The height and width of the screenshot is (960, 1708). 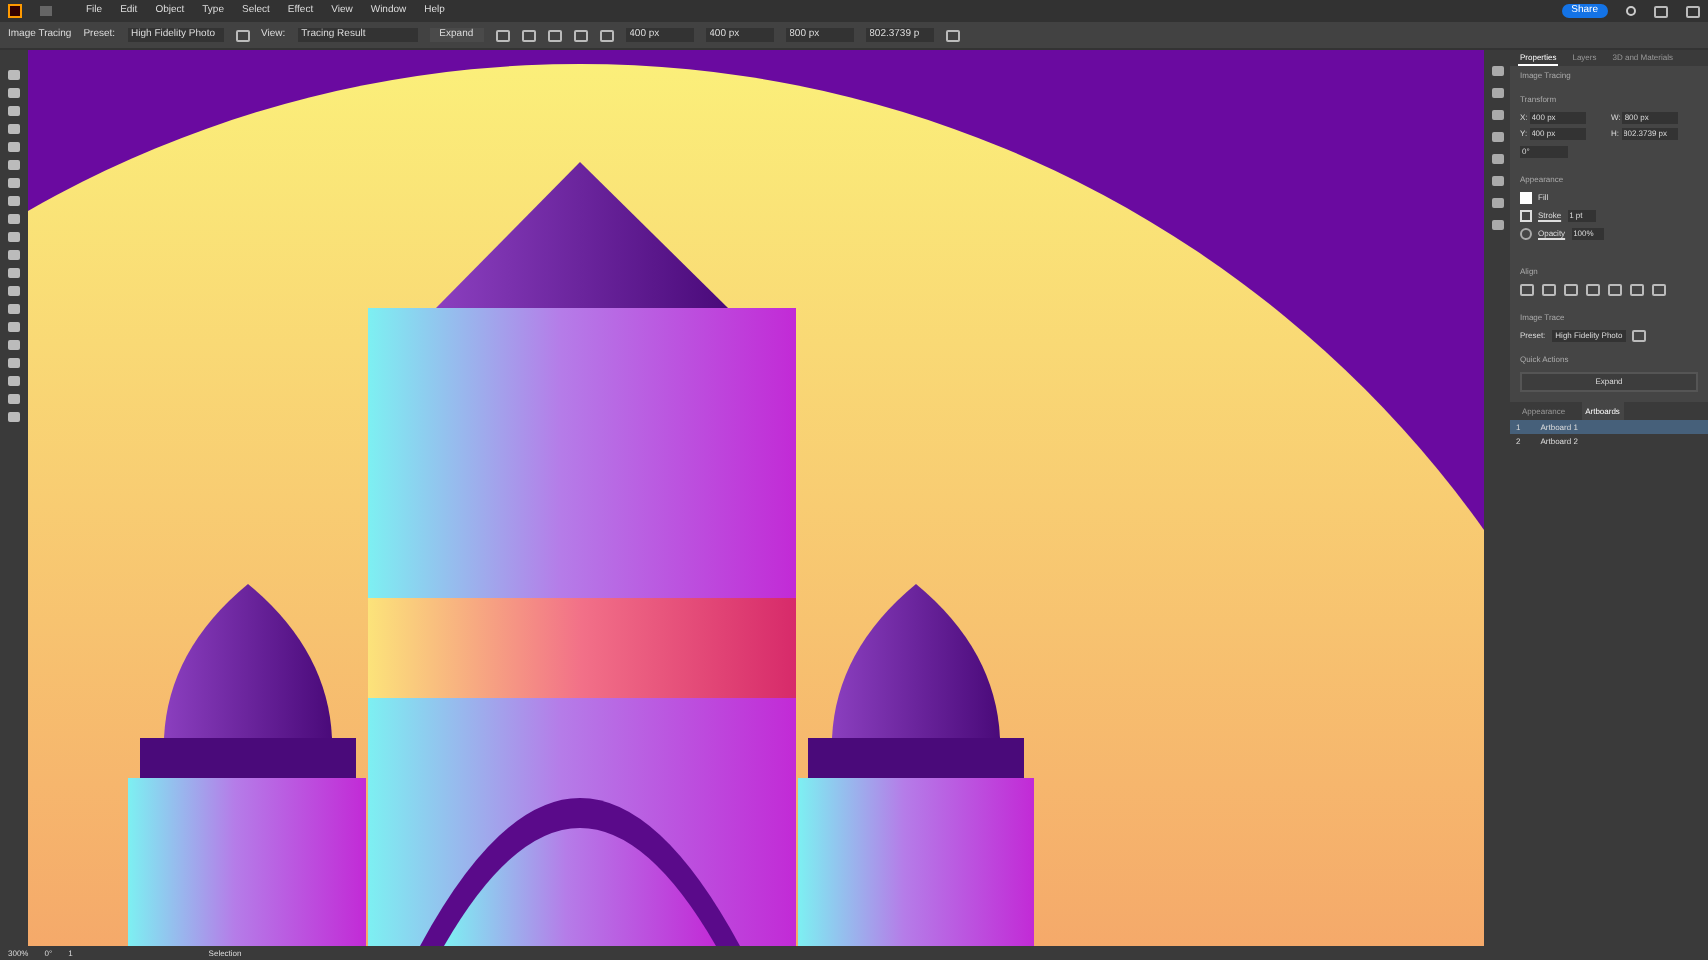 What do you see at coordinates (1693, 11) in the screenshot?
I see `panel-icon` at bounding box center [1693, 11].